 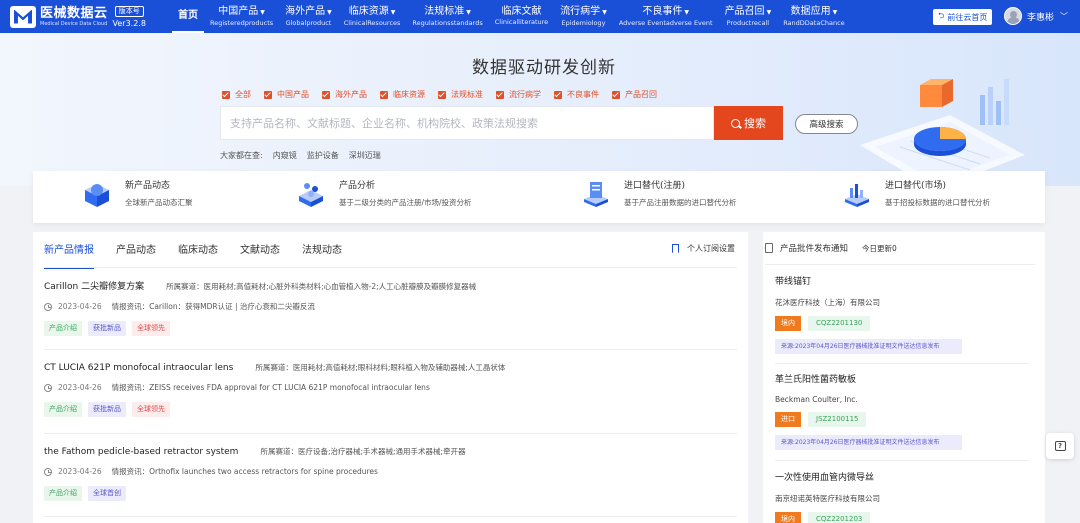 What do you see at coordinates (285, 155) in the screenshot?
I see `hot-search-term: 内窥镜` at bounding box center [285, 155].